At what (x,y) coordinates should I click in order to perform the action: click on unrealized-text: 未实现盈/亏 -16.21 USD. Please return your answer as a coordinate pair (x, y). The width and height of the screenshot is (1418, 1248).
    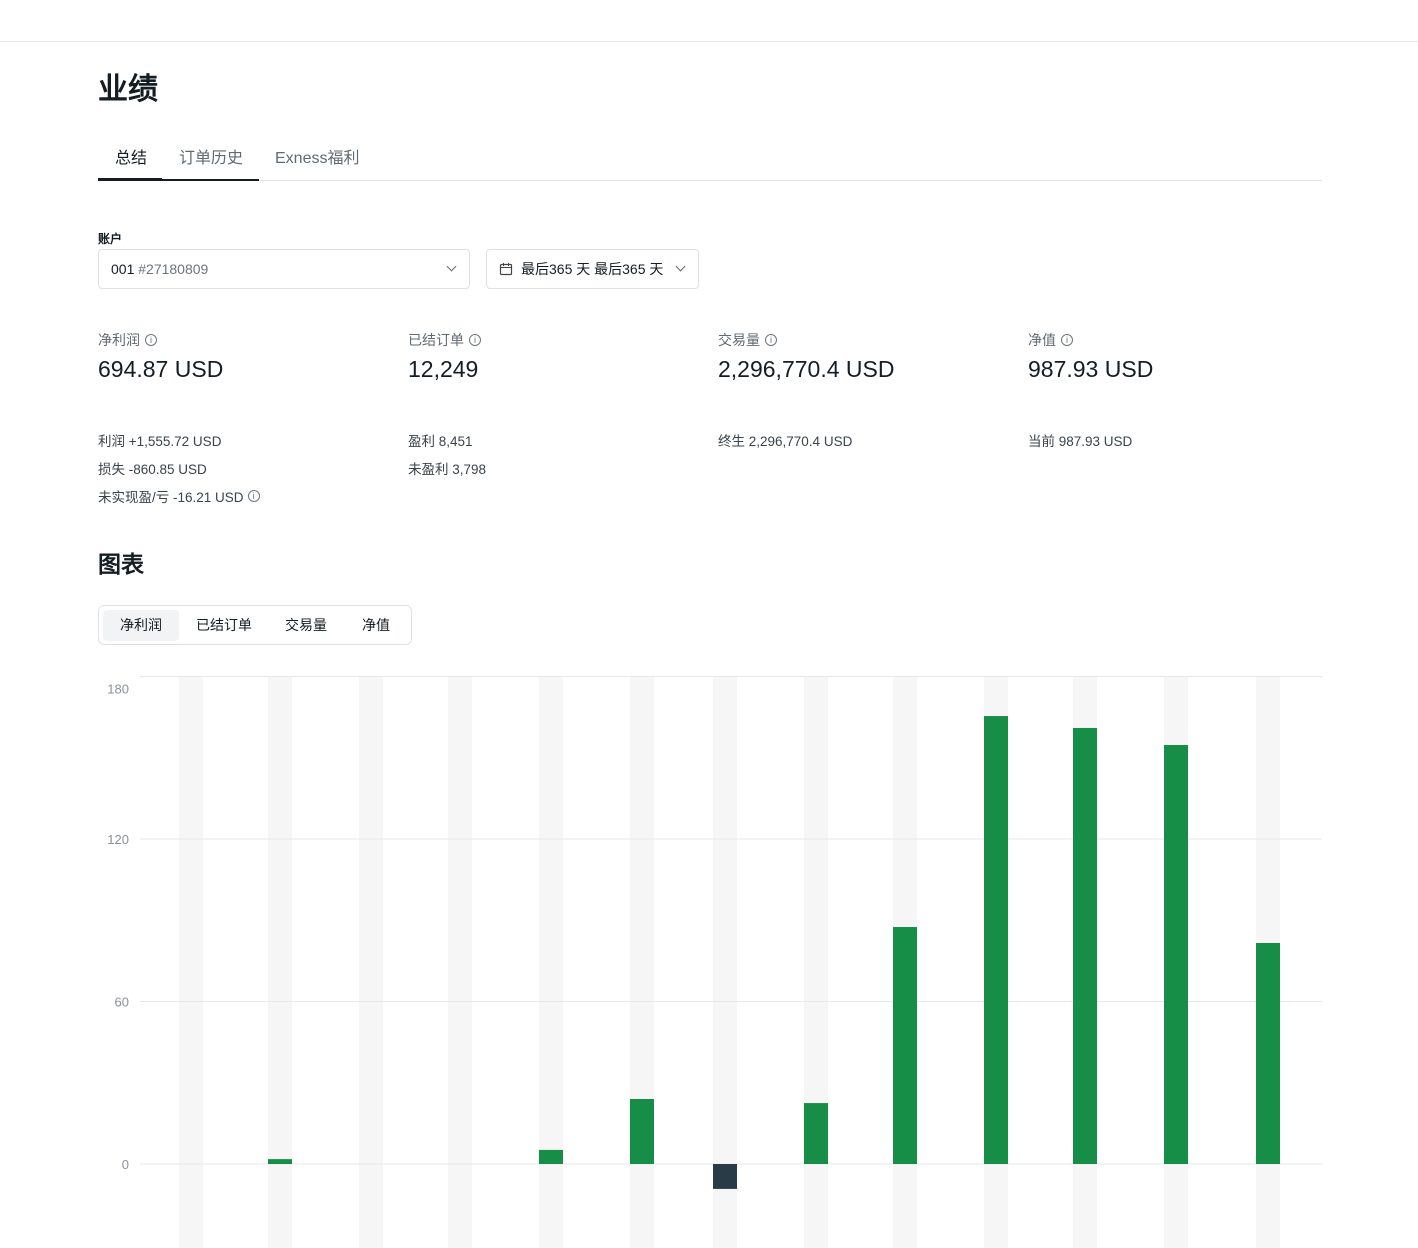
    Looking at the image, I should click on (171, 497).